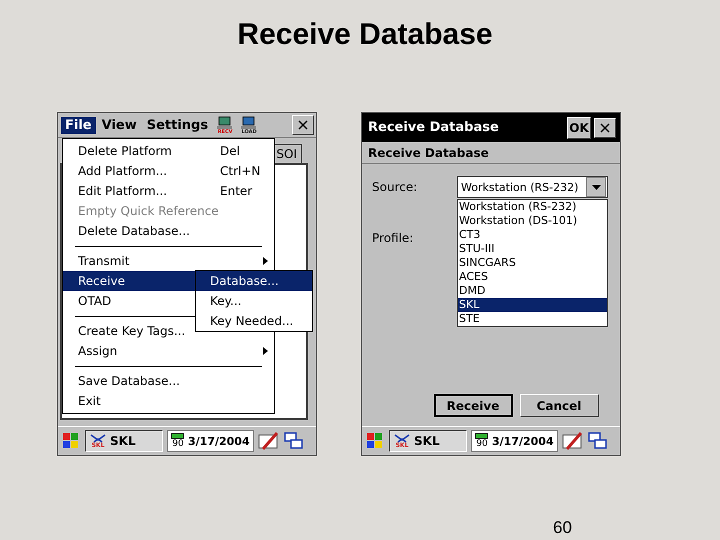 The height and width of the screenshot is (540, 720). Describe the element at coordinates (532, 249) in the screenshot. I see `list-option: STU-III` at that location.